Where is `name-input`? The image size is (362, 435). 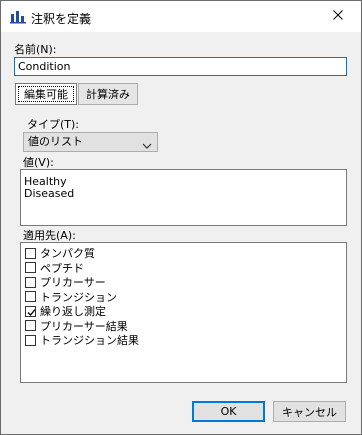 name-input is located at coordinates (180, 66).